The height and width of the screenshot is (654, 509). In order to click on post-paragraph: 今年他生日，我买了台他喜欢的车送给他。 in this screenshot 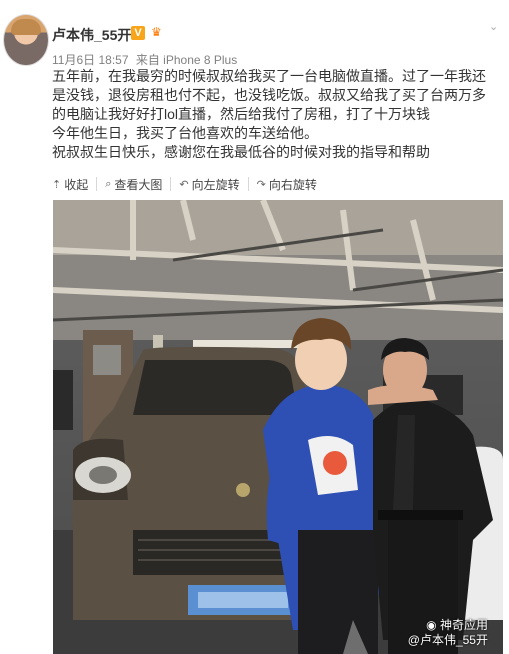, I will do `click(185, 133)`.